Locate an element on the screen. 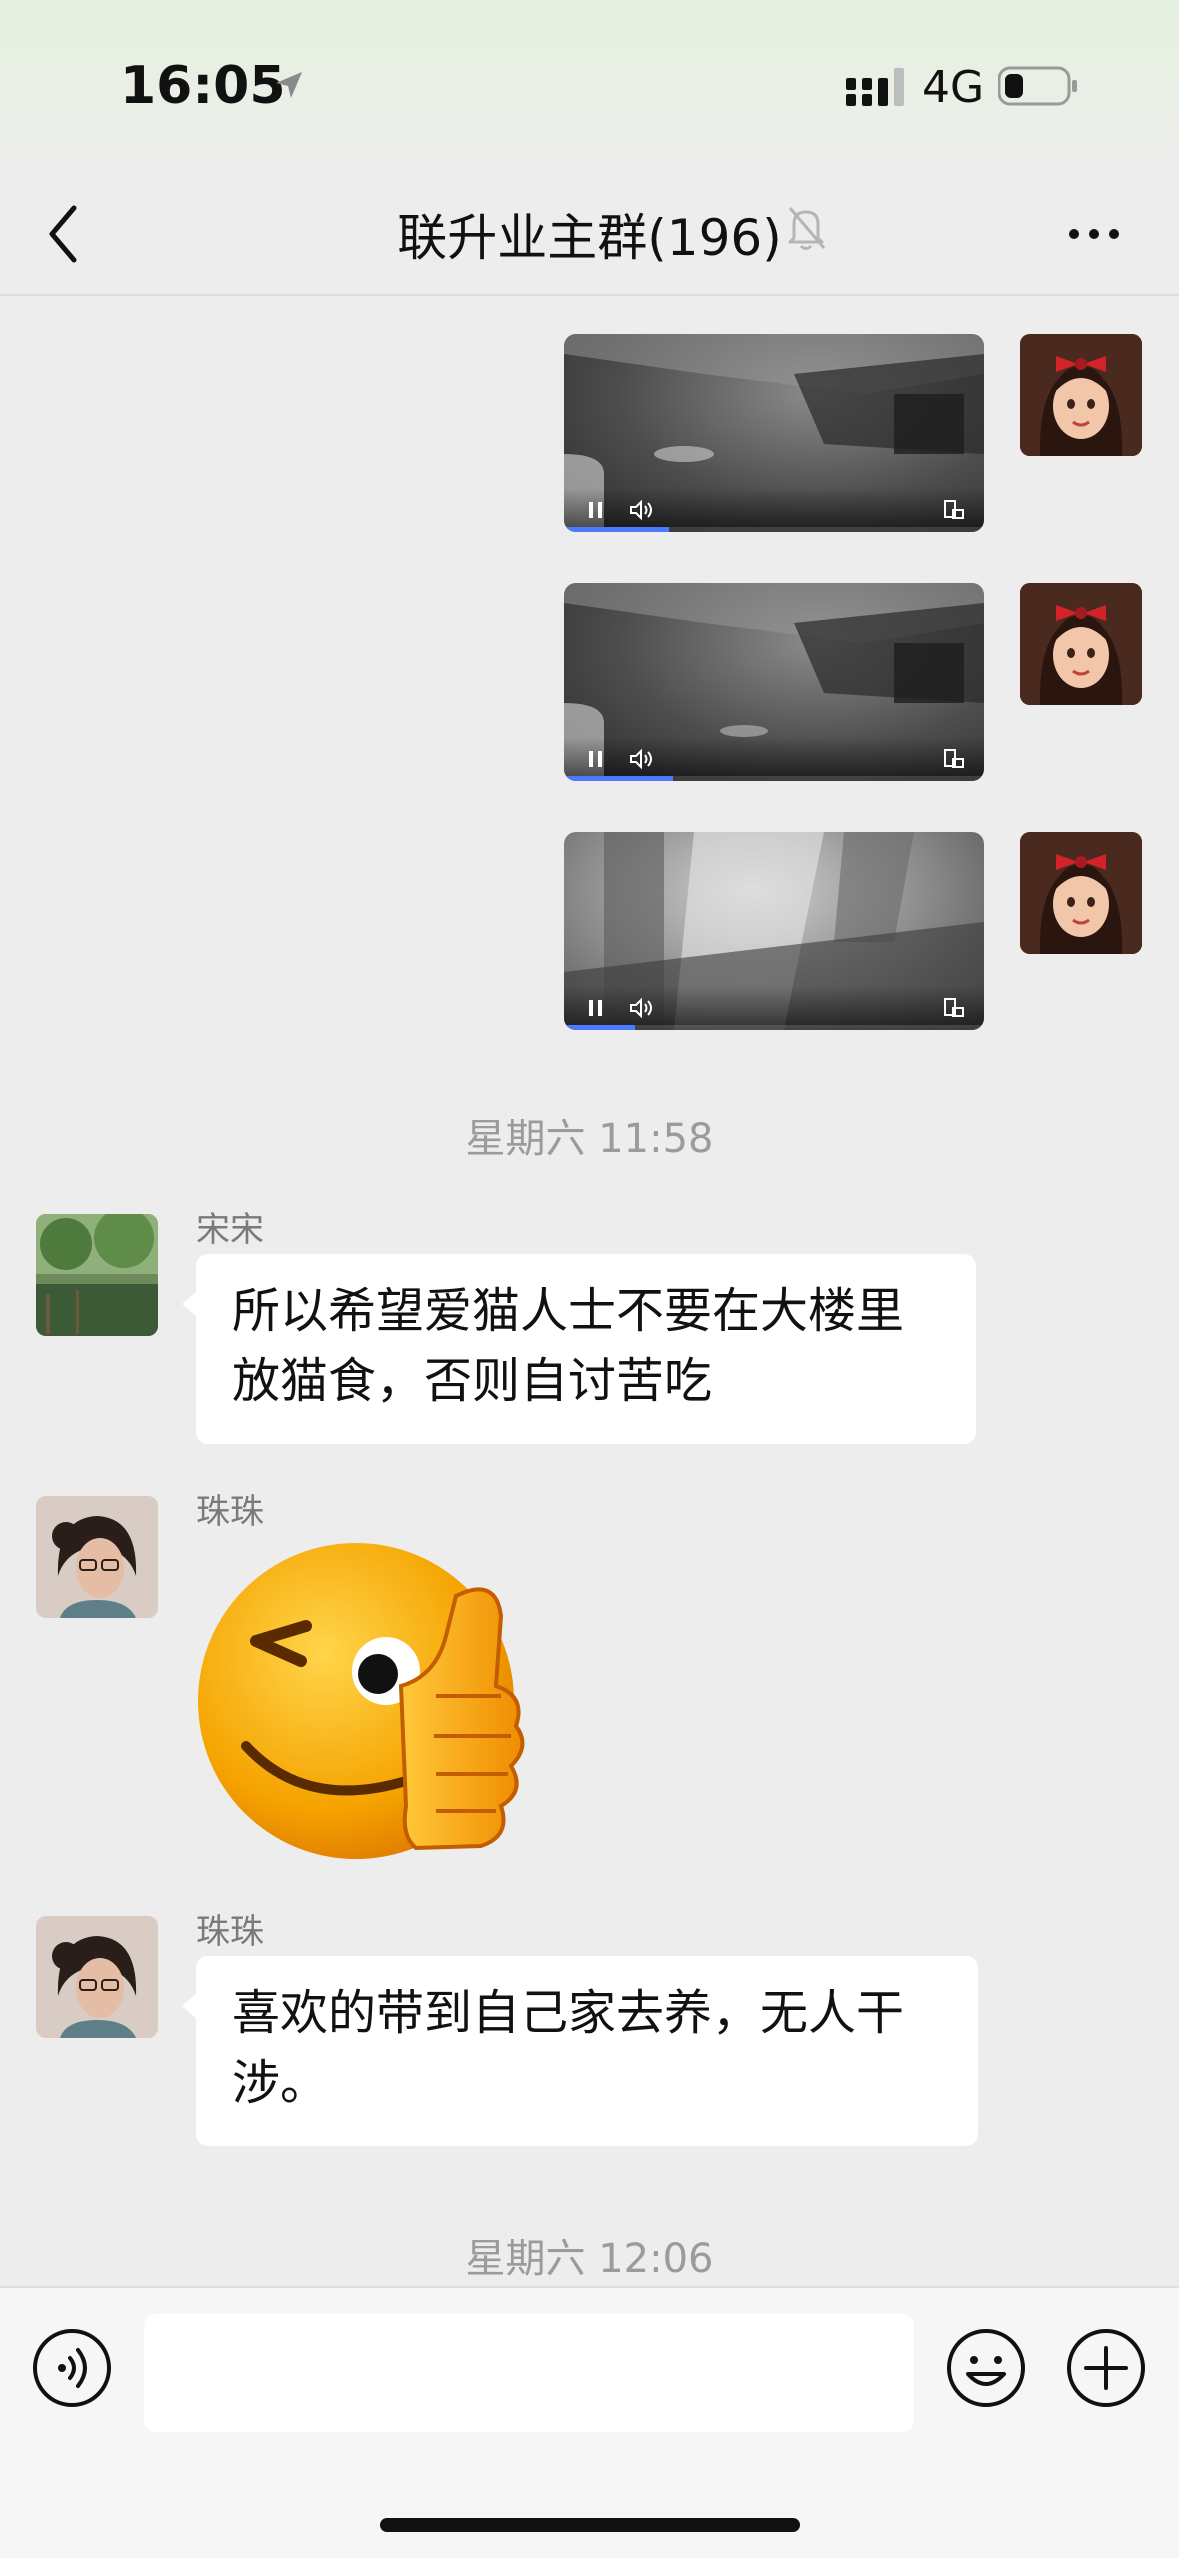 The image size is (1179, 2558). status-time: 16:05 is located at coordinates (203, 86).